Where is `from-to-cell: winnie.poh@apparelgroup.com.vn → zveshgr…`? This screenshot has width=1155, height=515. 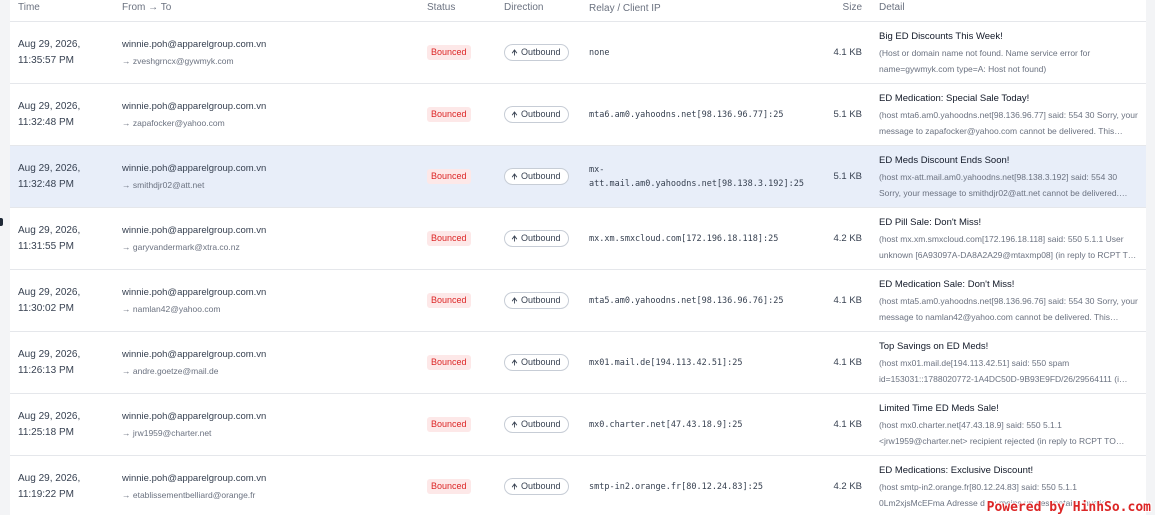
from-to-cell: winnie.poh@apparelgroup.com.vn → zveshgr… is located at coordinates (274, 53).